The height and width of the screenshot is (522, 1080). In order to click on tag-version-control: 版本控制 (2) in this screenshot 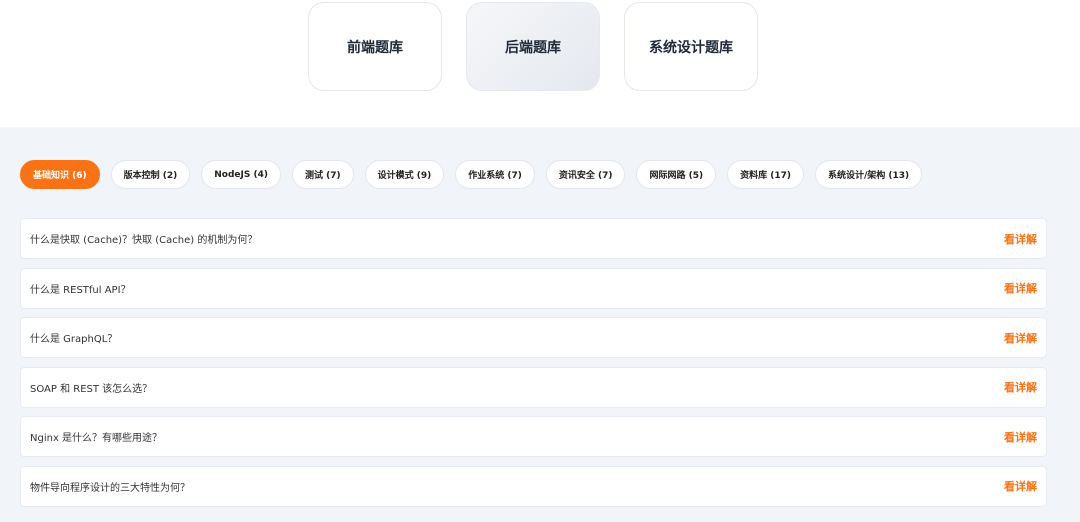, I will do `click(150, 174)`.